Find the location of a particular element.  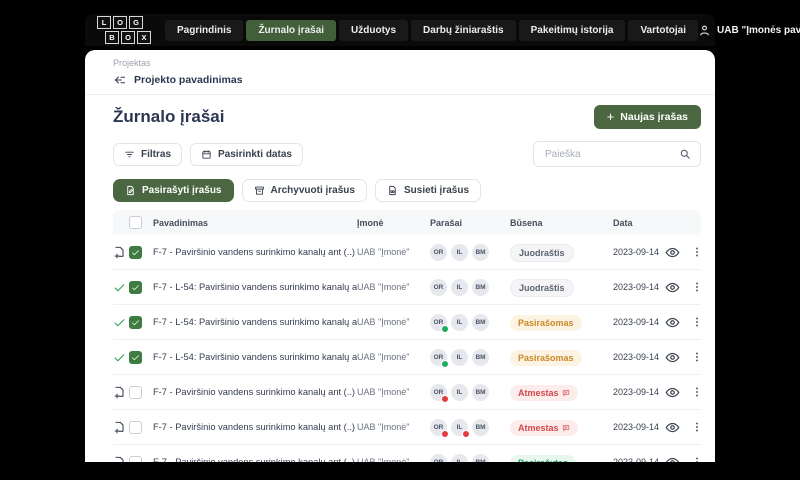

nav-item-pakeitim-istorija: Pakeitimų istorija is located at coordinates (572, 30).